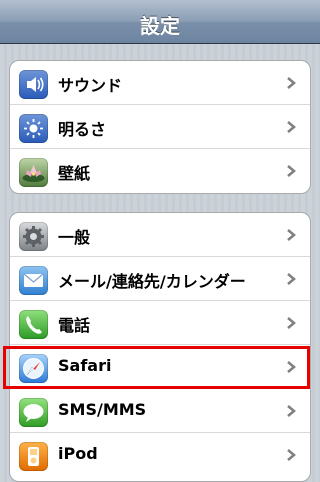  Describe the element at coordinates (33, 84) in the screenshot. I see `sound-icon` at that location.